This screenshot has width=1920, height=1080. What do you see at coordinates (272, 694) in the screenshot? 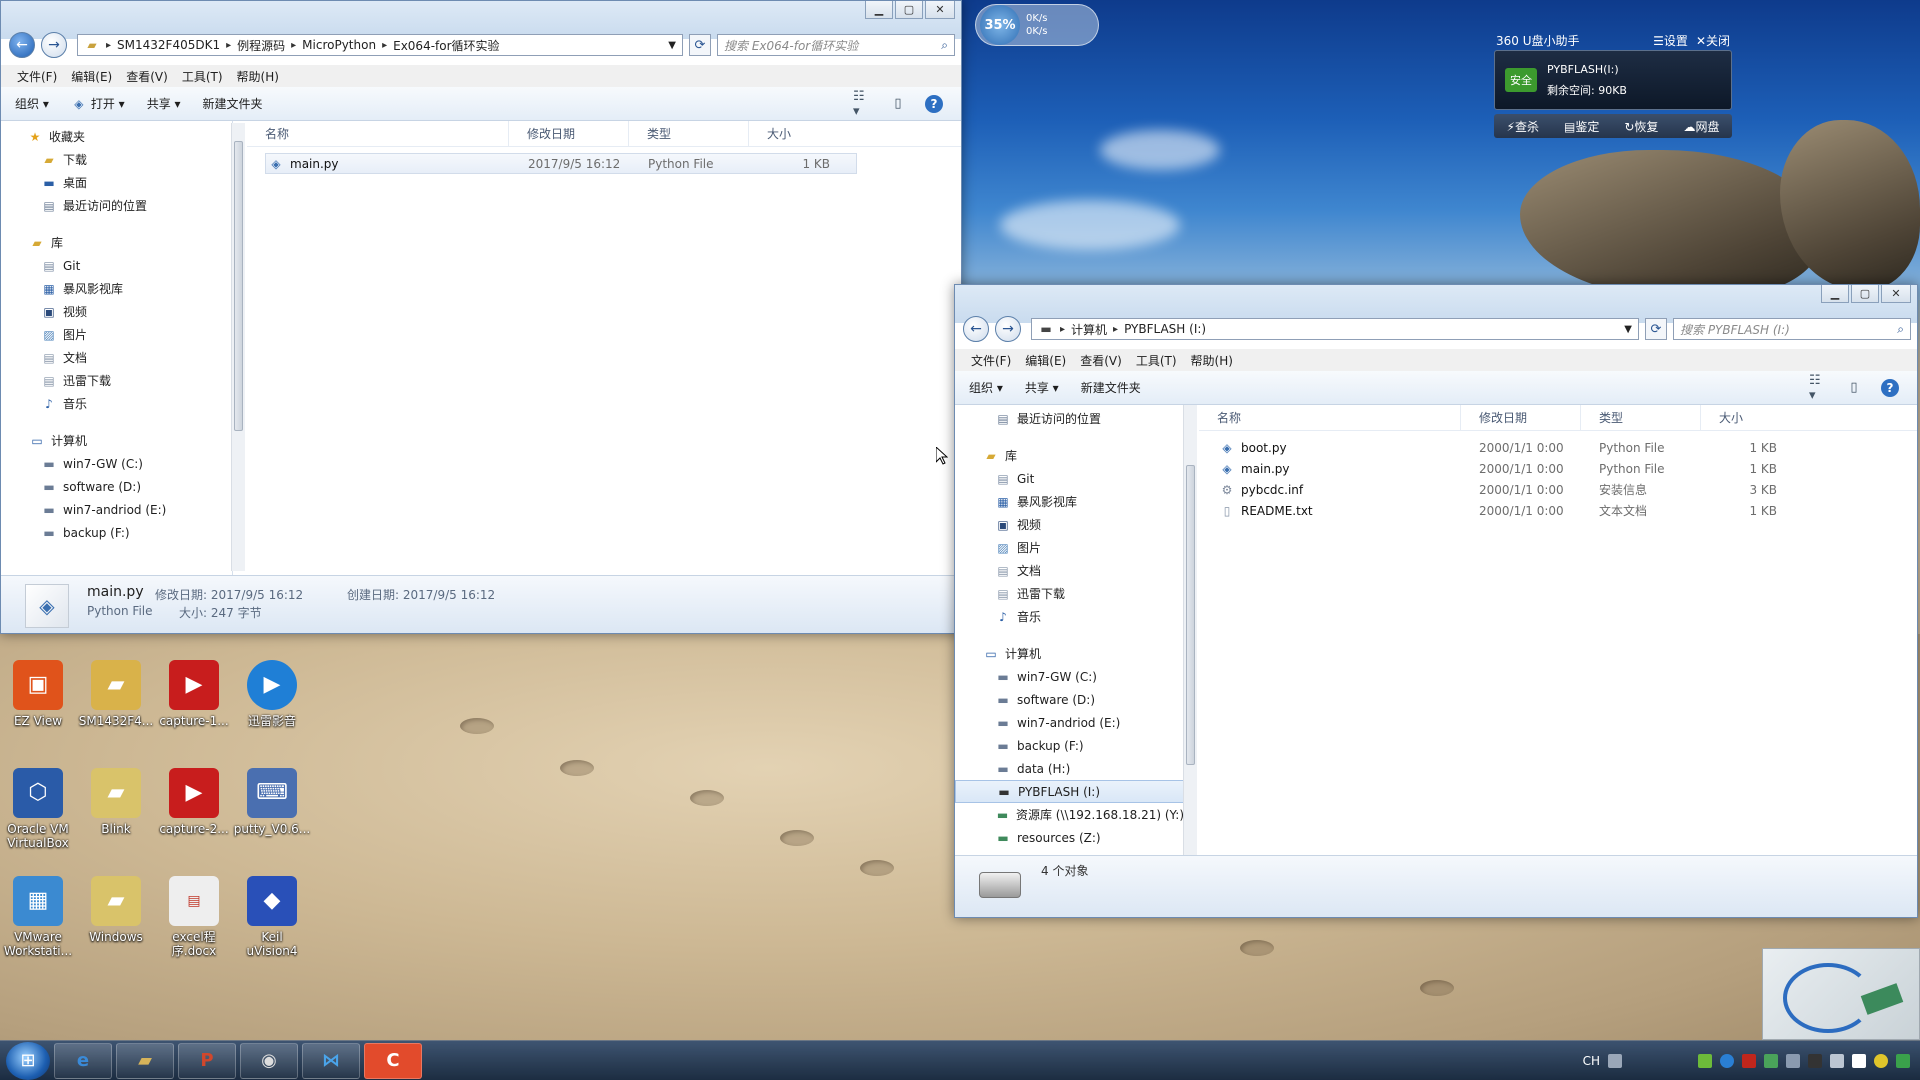
I see `desktop-icon-xunlei: ▶ 迅雷影音` at bounding box center [272, 694].